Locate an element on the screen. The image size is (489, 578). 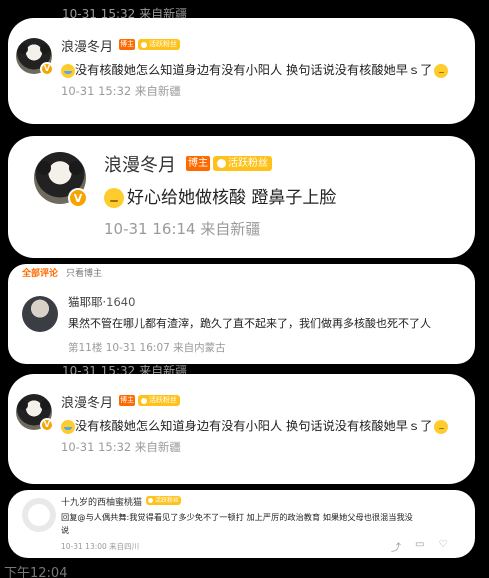
user-level: ·1640 is located at coordinates (119, 302).